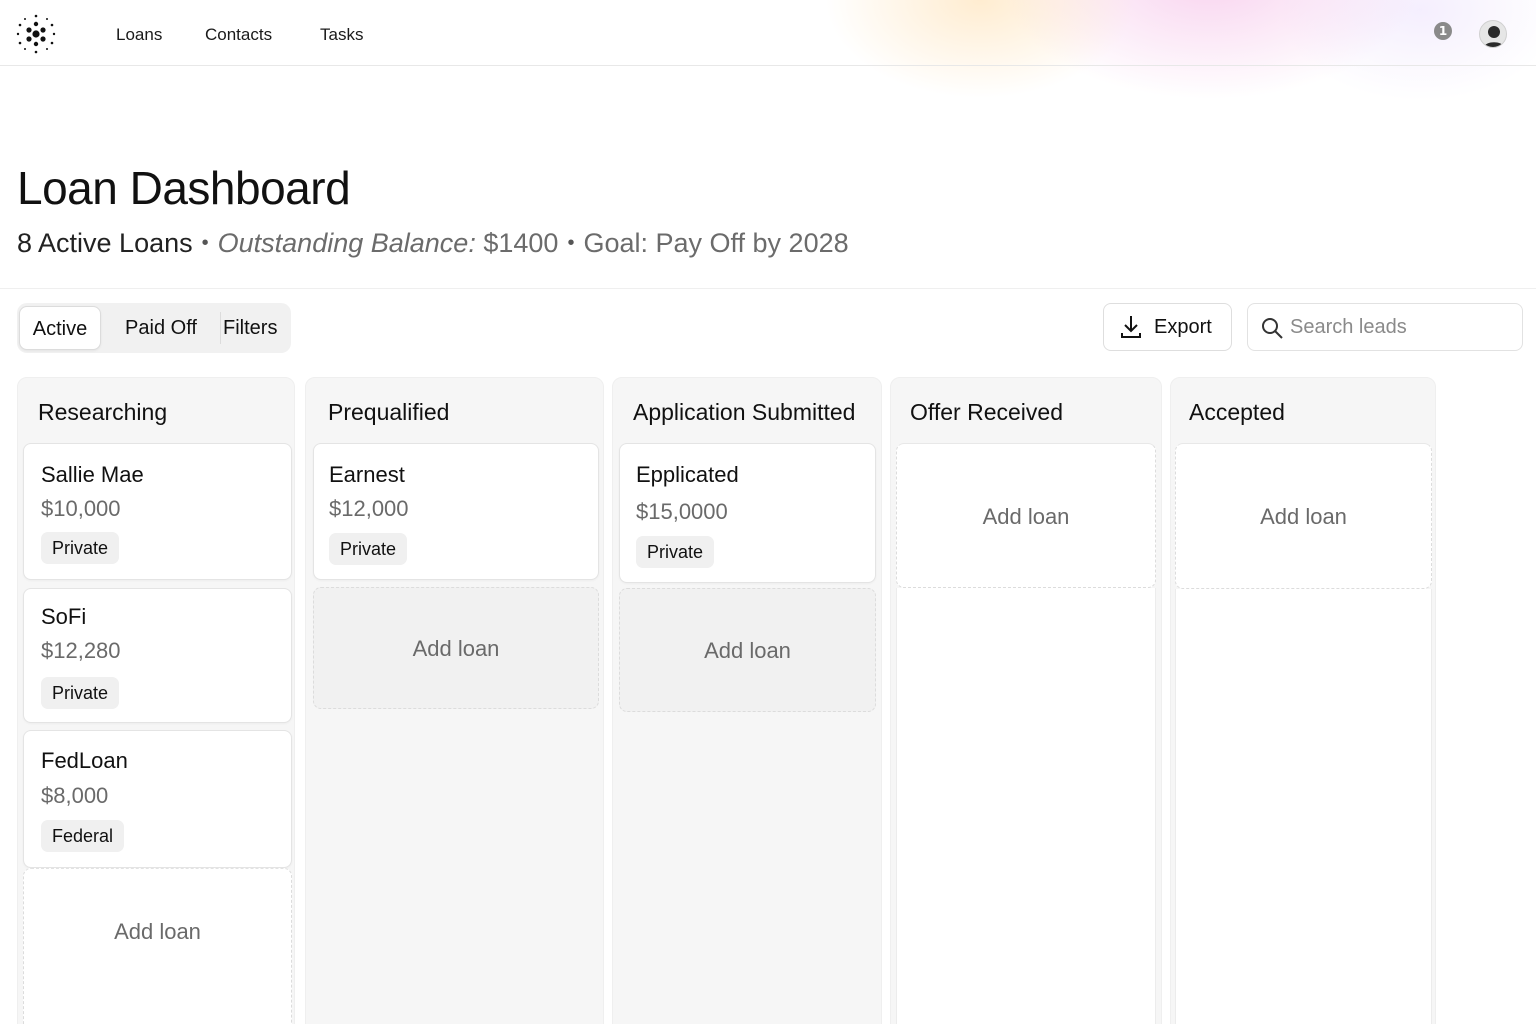  Describe the element at coordinates (367, 474) in the screenshot. I see `loan-name: Earnest` at that location.